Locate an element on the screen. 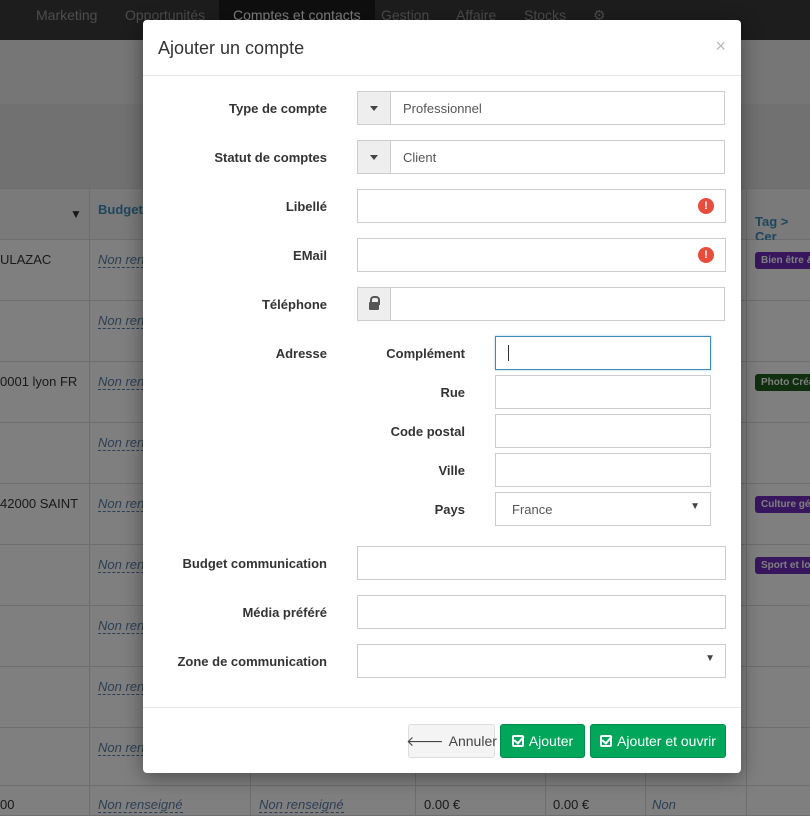 This screenshot has width=810, height=816. add-button-label: Ajouter is located at coordinates (551, 741).